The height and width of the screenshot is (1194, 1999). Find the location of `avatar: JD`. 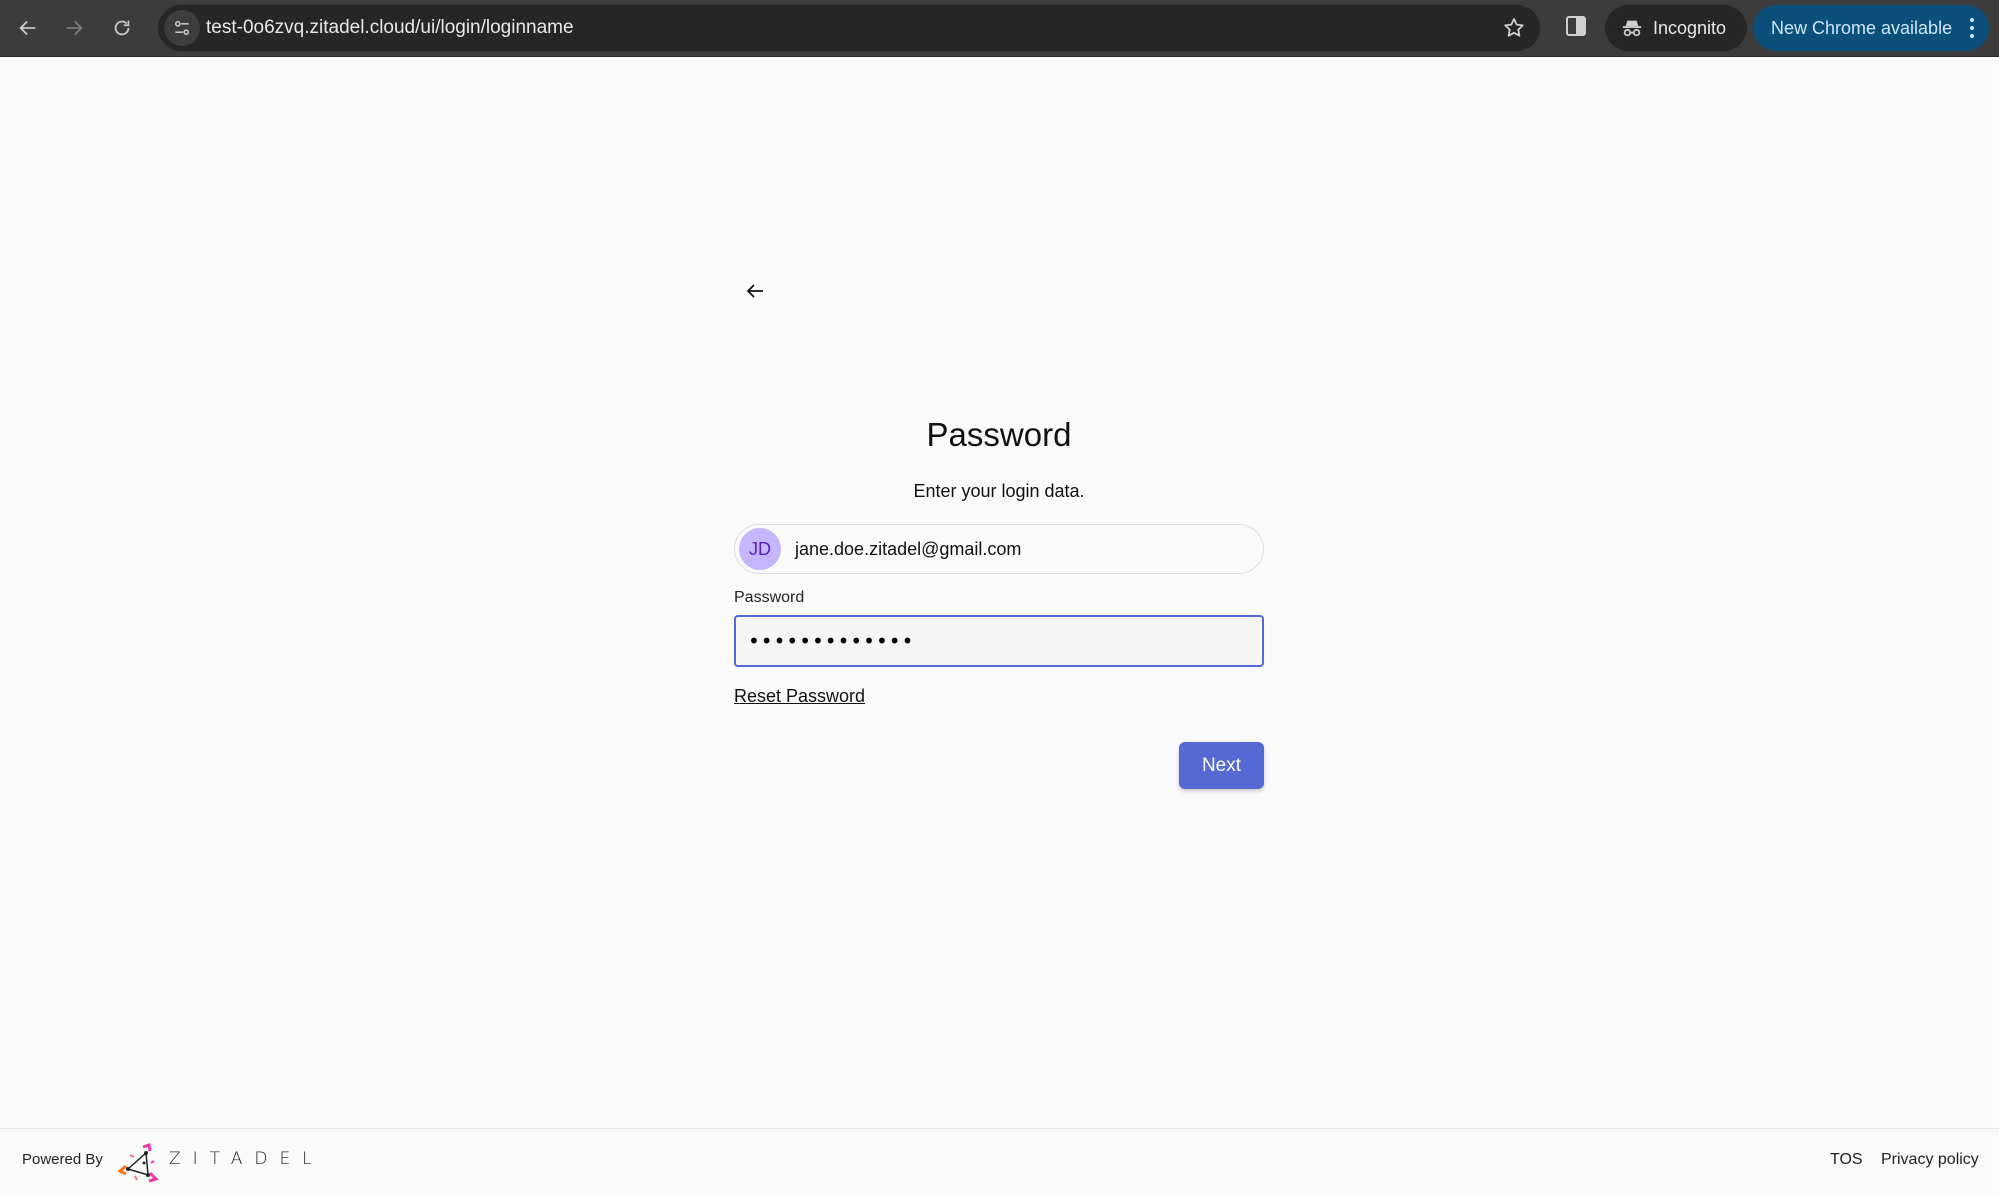

avatar: JD is located at coordinates (760, 549).